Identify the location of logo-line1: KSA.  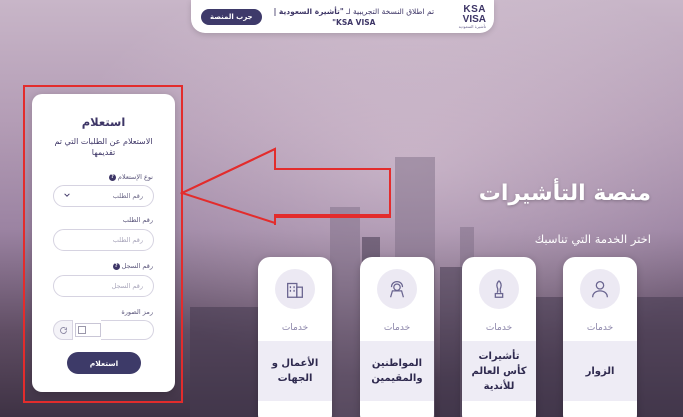
(474, 9).